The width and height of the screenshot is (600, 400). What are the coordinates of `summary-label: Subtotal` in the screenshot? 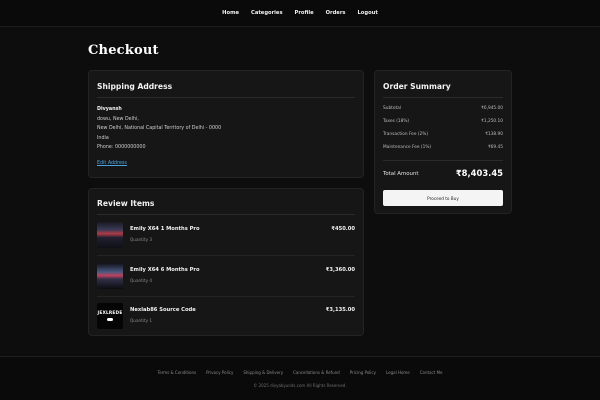 It's located at (392, 108).